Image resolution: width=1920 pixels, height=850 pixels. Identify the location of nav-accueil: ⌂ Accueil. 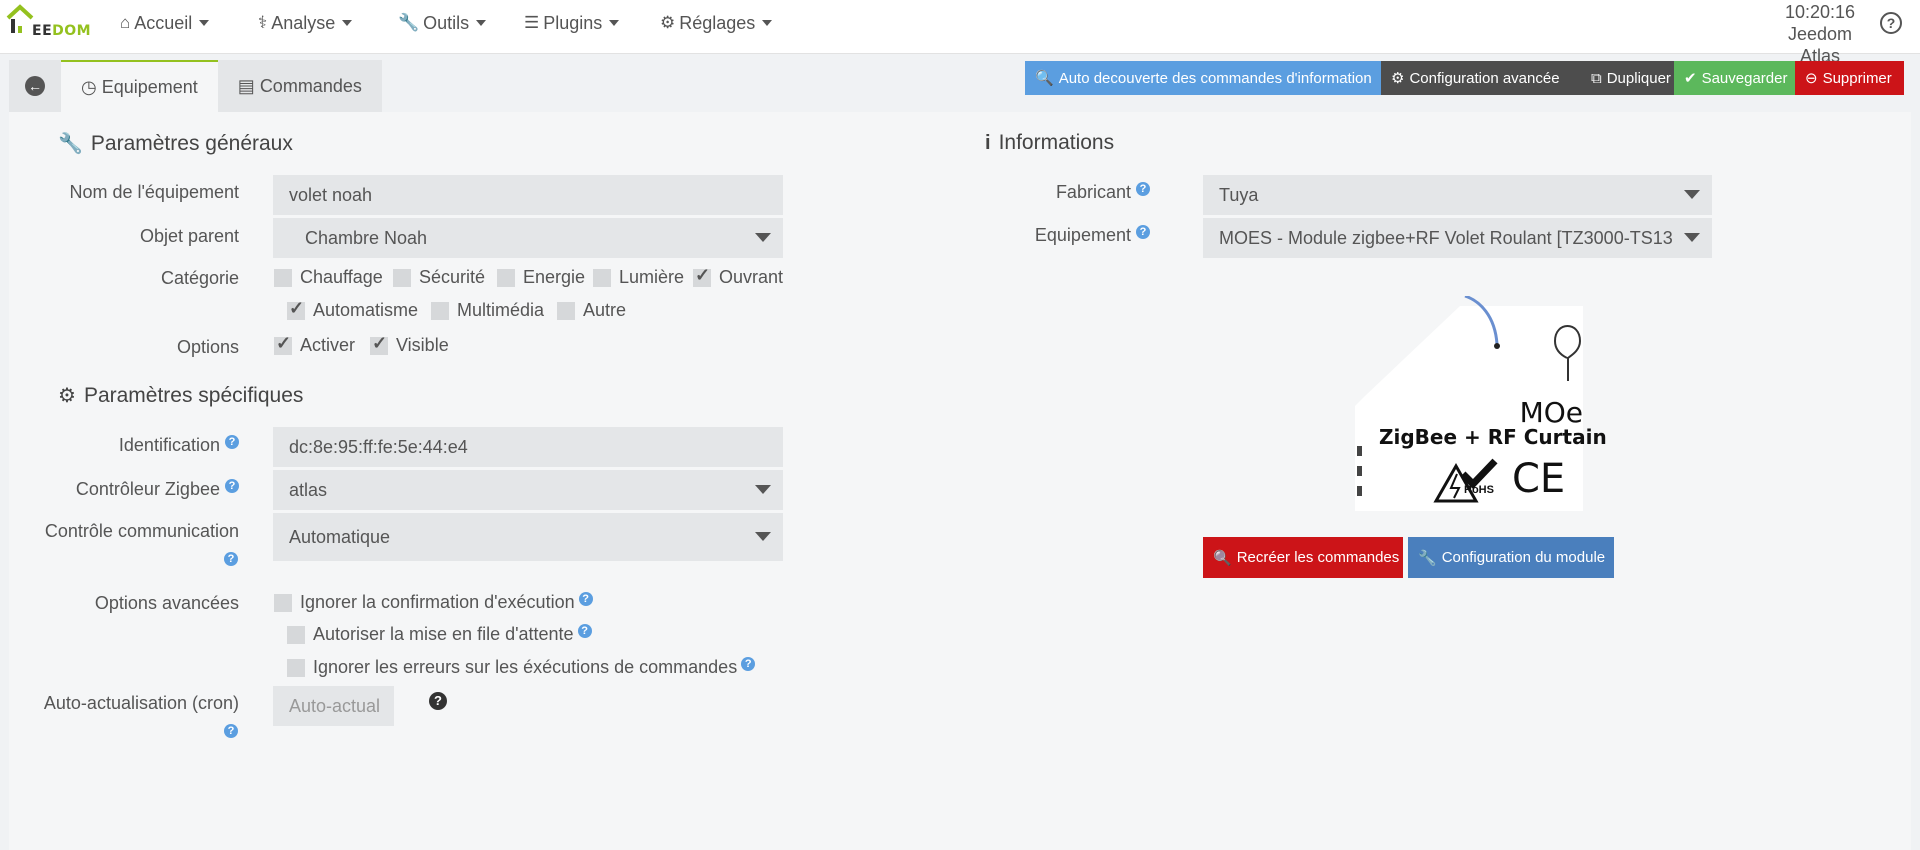
(165, 23).